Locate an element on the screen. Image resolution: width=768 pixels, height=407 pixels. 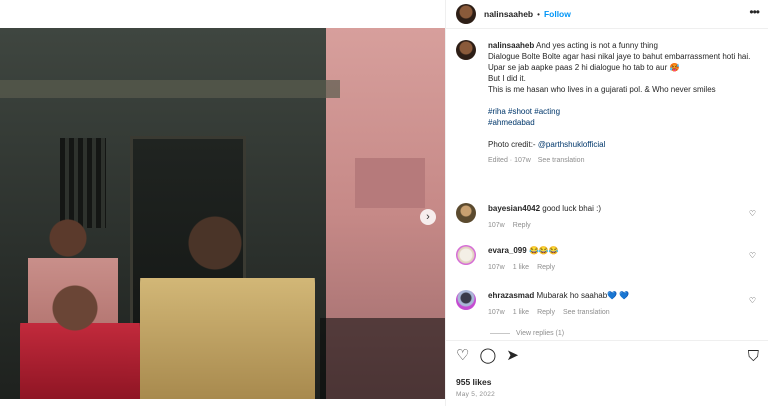
photo-shadow is located at coordinates (382, 358).